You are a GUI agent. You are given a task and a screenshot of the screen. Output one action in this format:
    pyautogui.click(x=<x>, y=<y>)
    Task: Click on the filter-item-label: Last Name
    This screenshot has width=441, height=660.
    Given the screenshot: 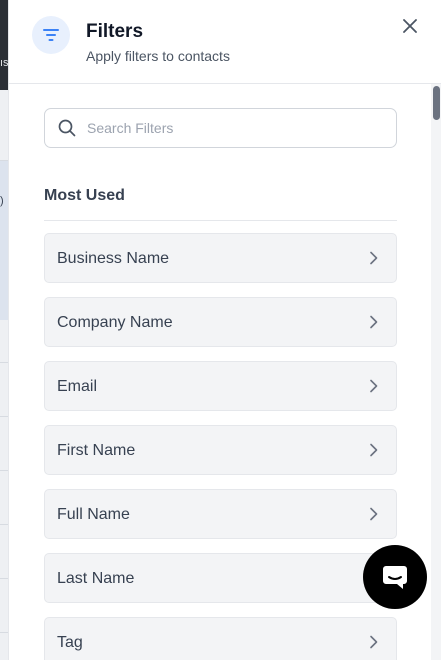 What is the action you would take?
    pyautogui.click(x=96, y=578)
    